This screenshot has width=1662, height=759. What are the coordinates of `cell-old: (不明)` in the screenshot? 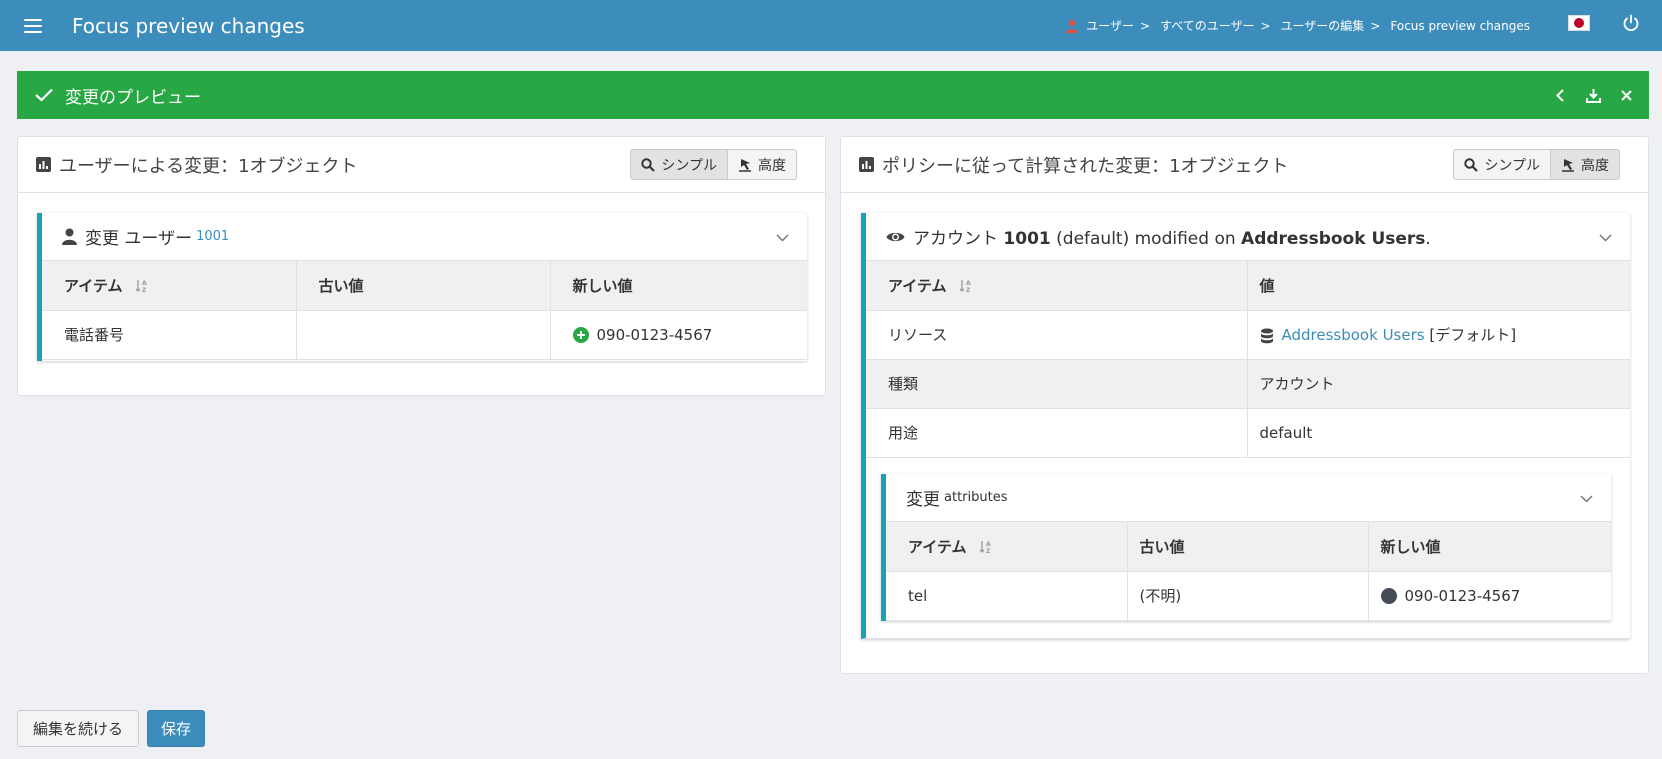 It's located at (1248, 596).